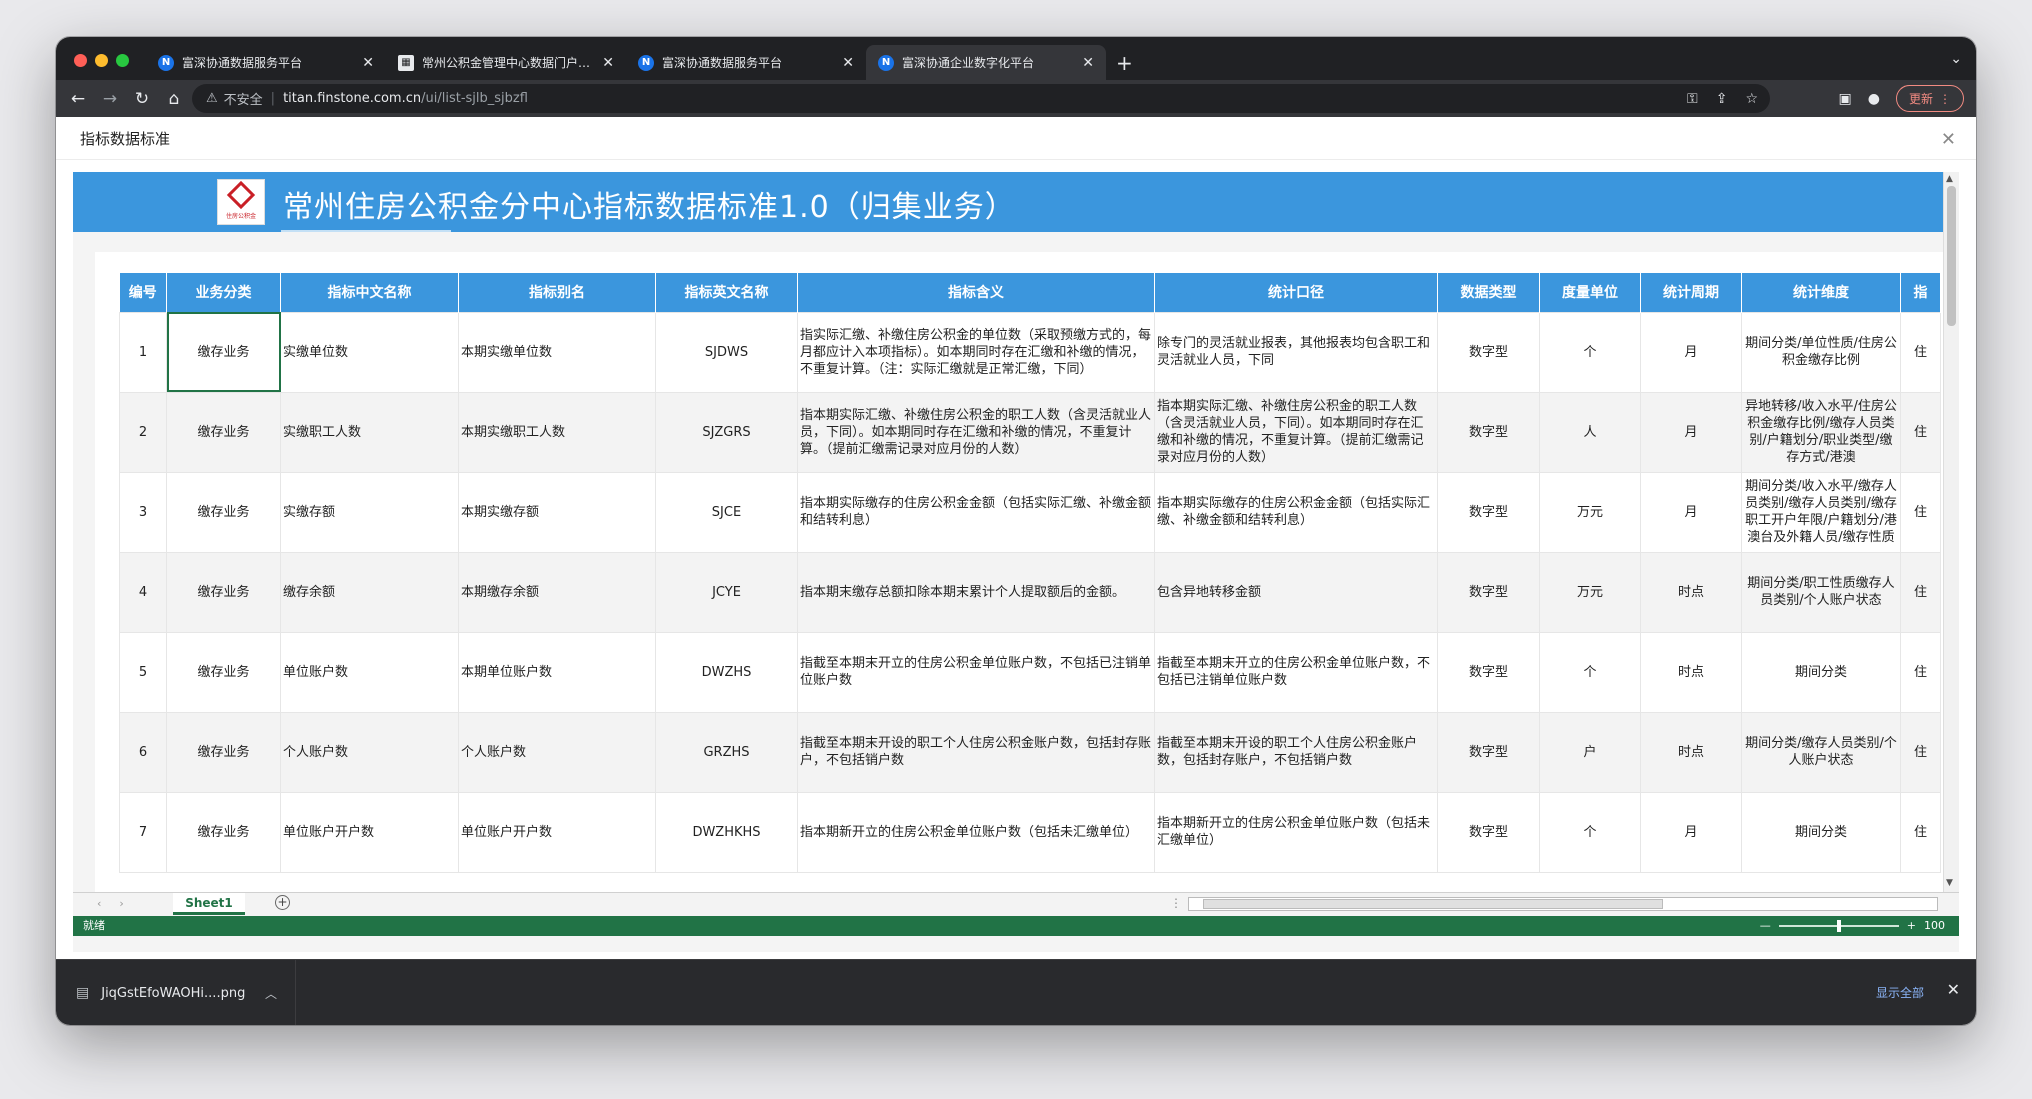 This screenshot has height=1099, width=2032. What do you see at coordinates (726, 832) in the screenshot?
I see `cell-en-name: DWZHKHS` at bounding box center [726, 832].